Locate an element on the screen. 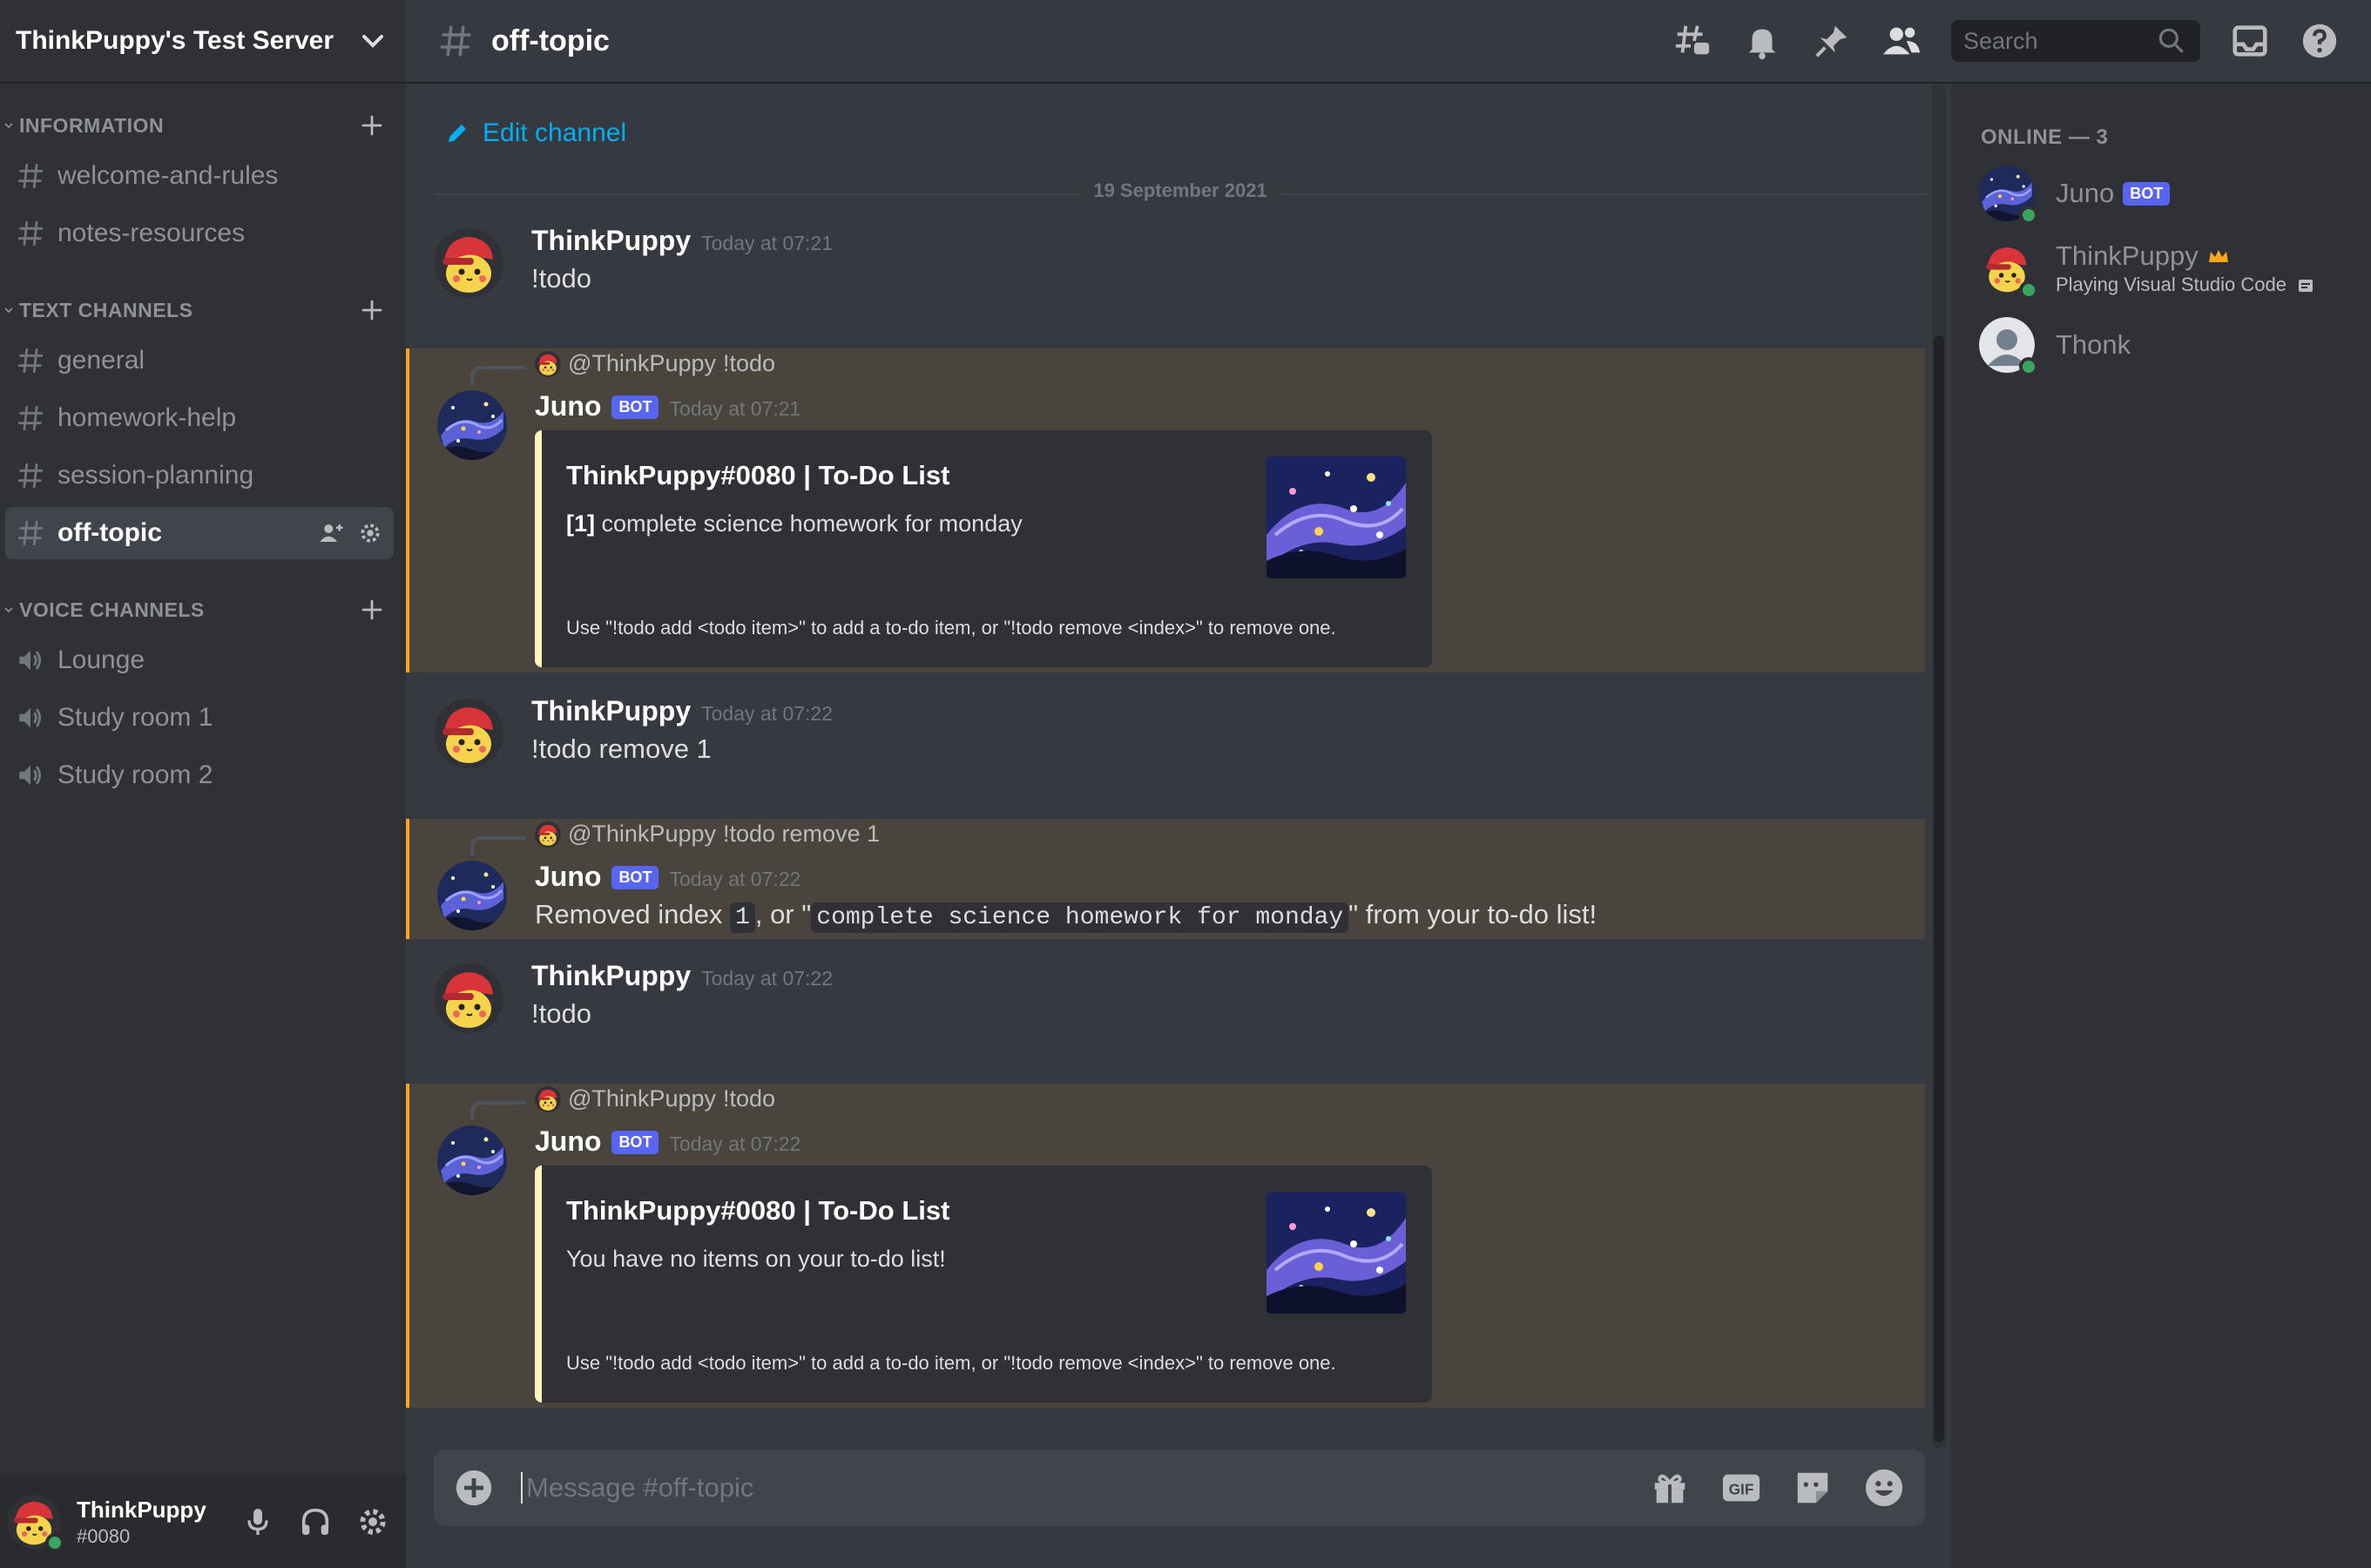  embed-title: ThinkPuppy#0080 | To-Do List is located at coordinates (758, 475).